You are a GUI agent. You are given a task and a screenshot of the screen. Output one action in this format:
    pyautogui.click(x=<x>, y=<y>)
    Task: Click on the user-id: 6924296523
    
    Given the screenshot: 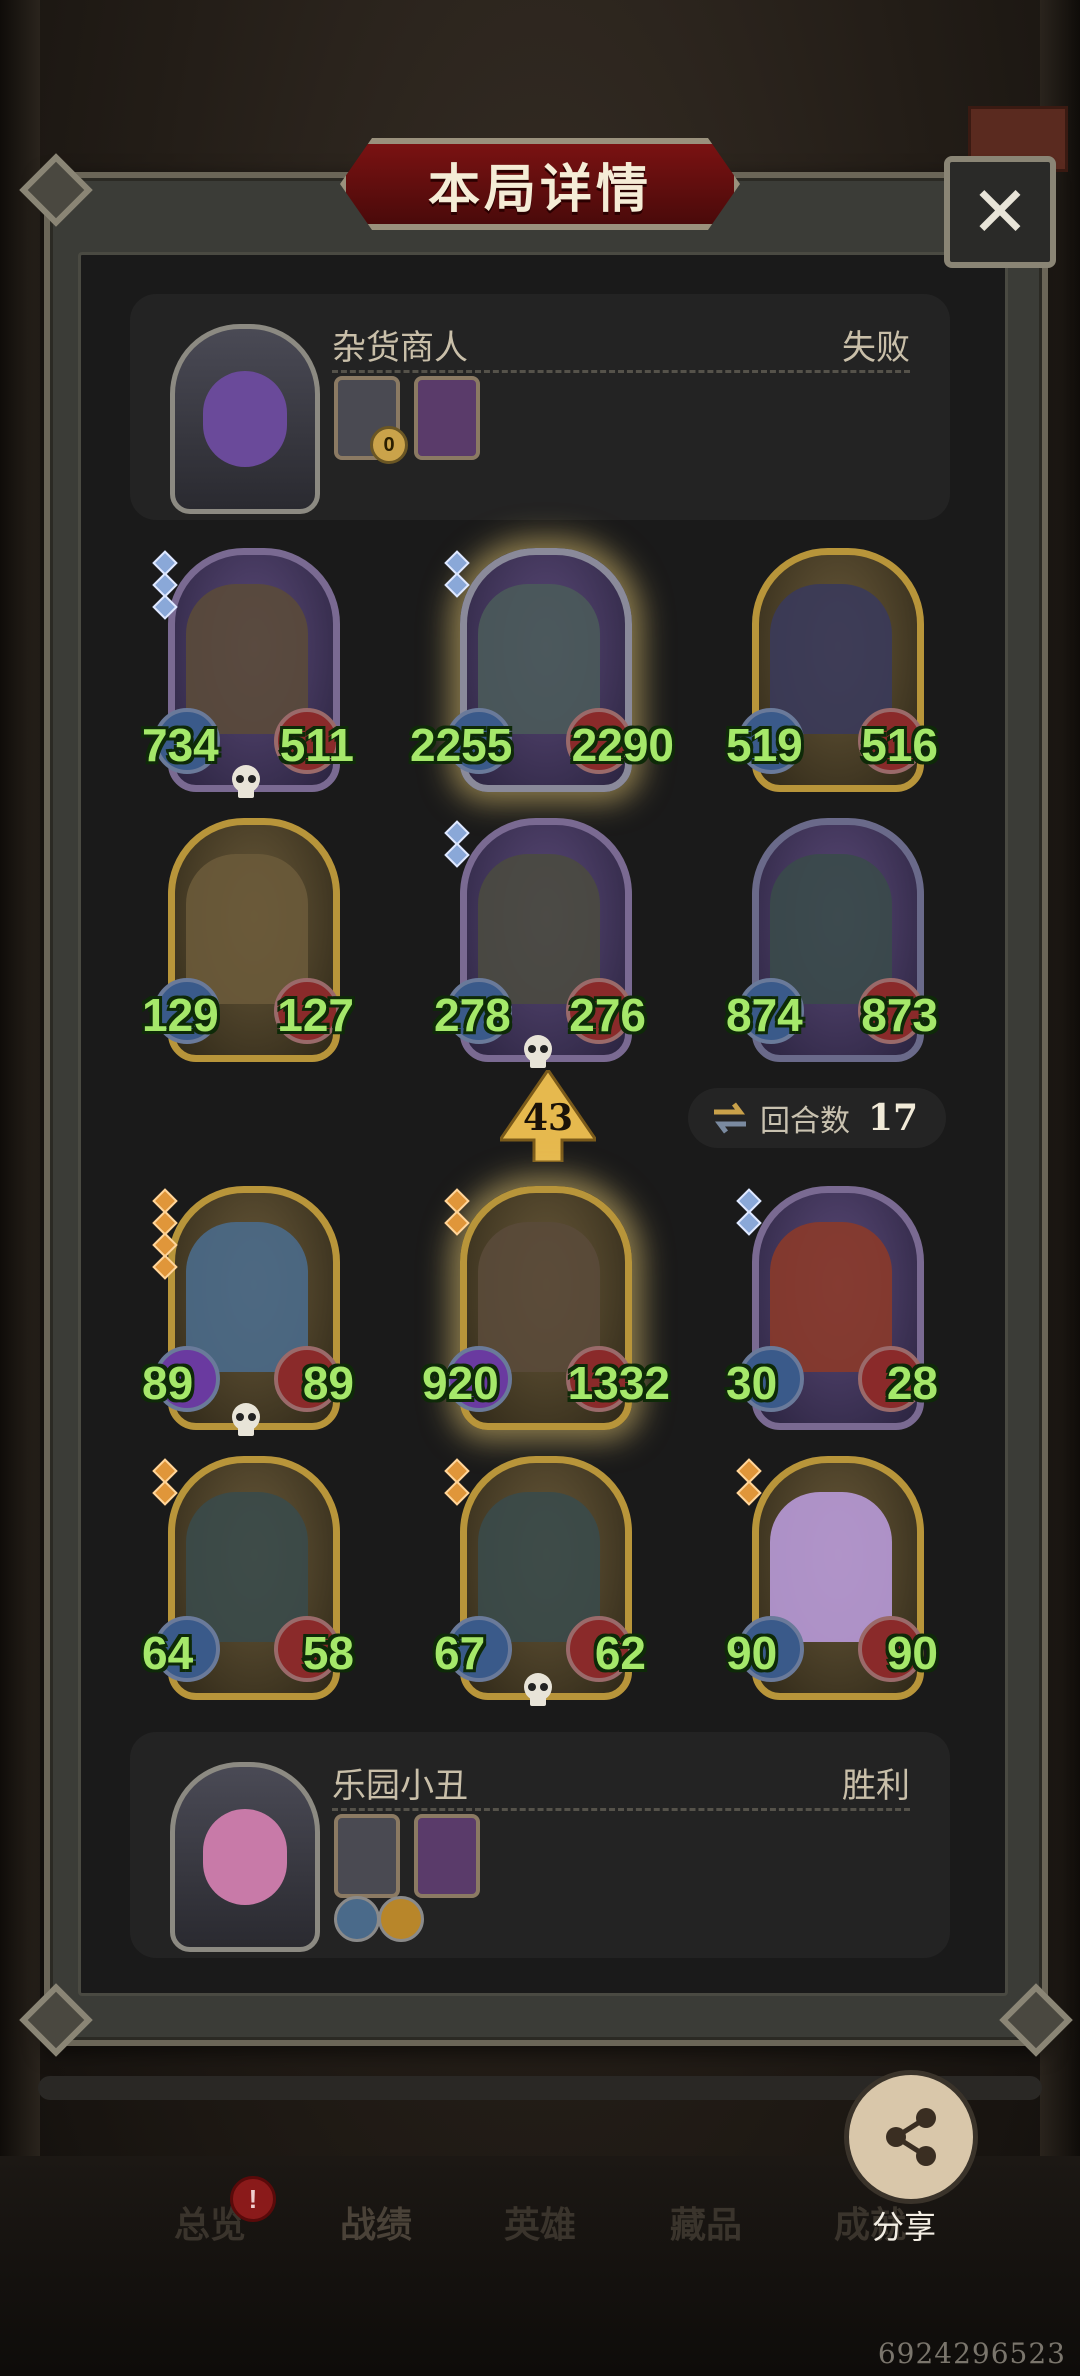 What is the action you would take?
    pyautogui.click(x=971, y=2353)
    